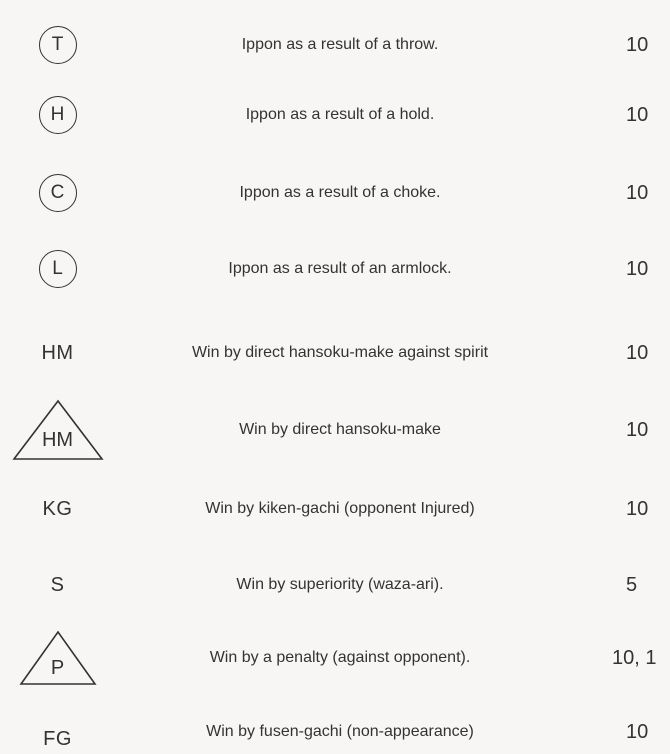 Image resolution: width=670 pixels, height=754 pixels. I want to click on table-row: T Ippon as a result of a throw. 10, so click(335, 45).